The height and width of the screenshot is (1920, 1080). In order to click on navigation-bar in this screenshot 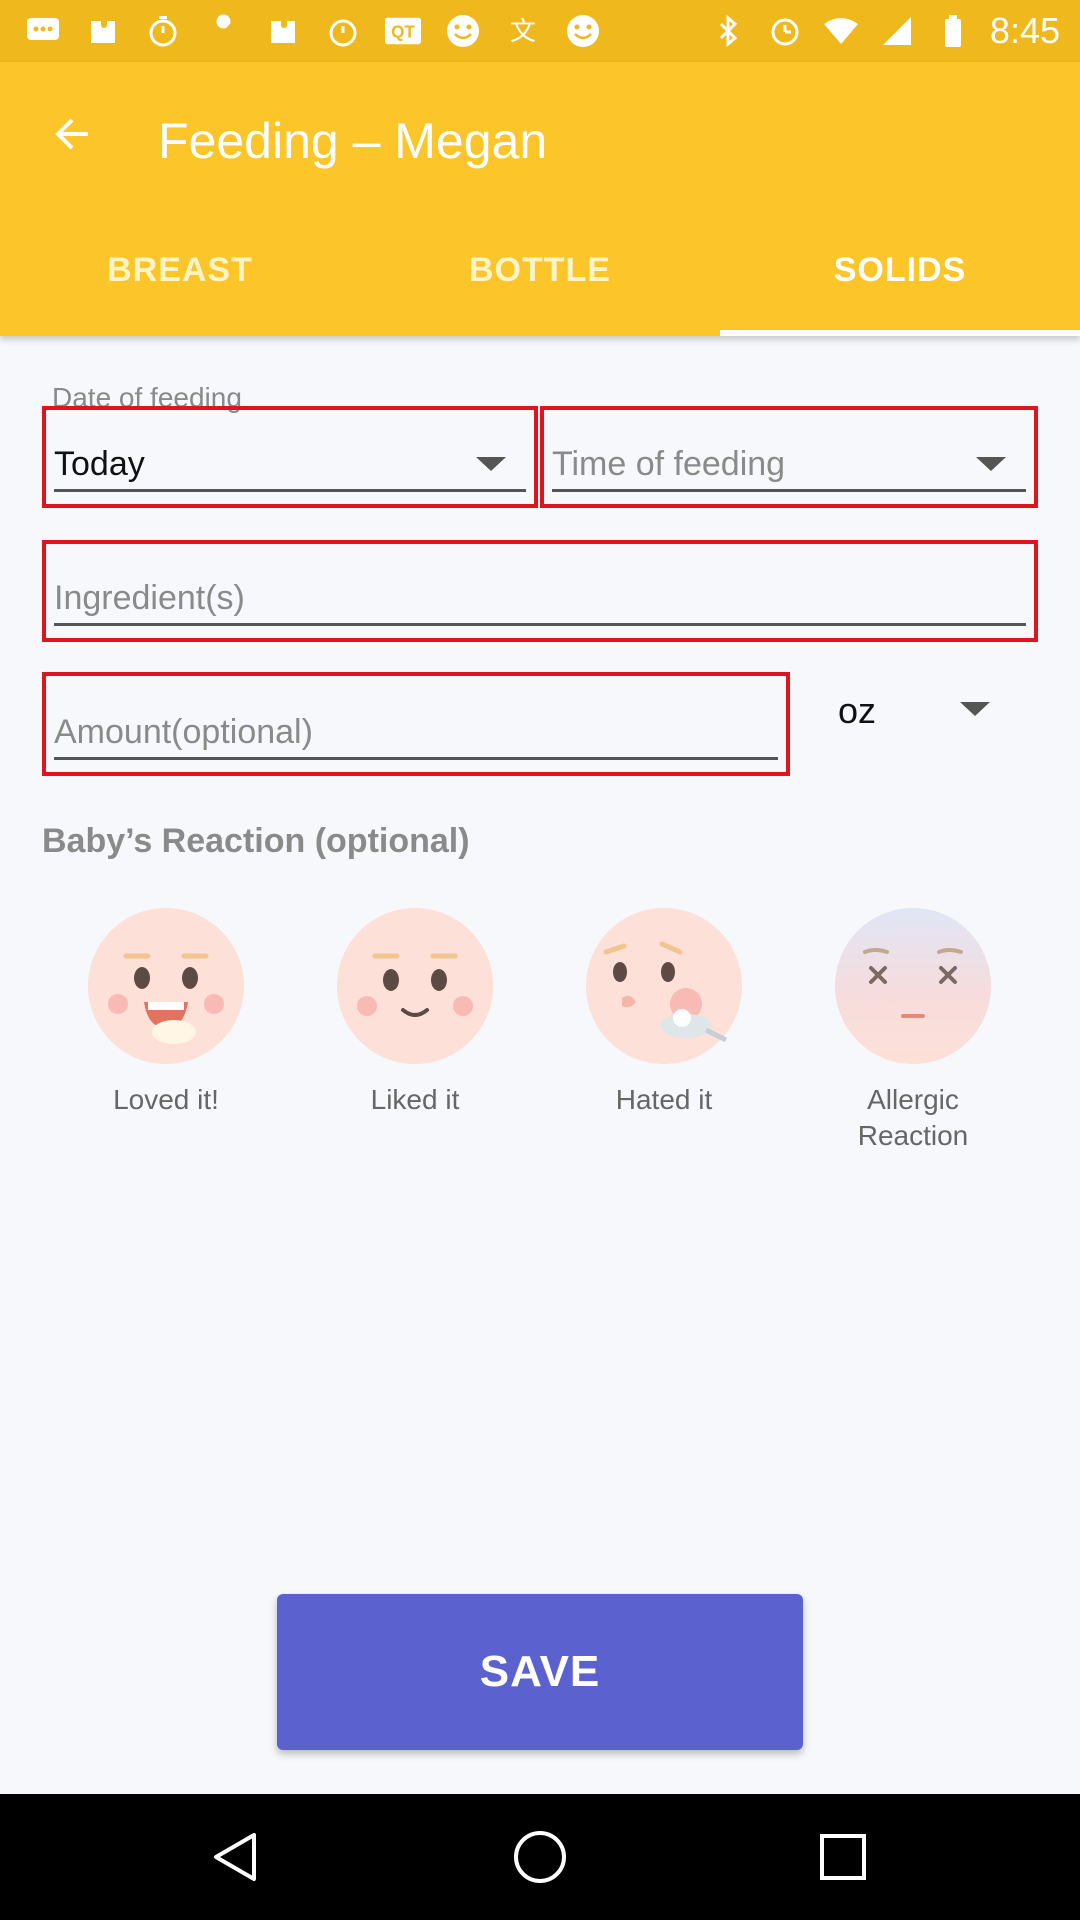, I will do `click(540, 1857)`.